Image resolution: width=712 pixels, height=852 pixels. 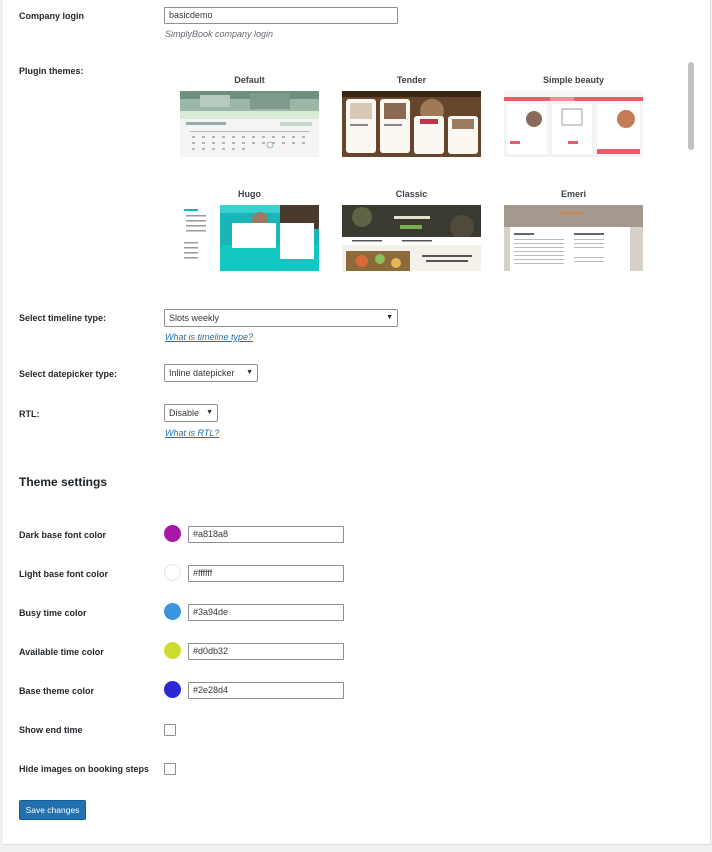 What do you see at coordinates (84, 769) in the screenshot?
I see `hide-images-label: Hide images on booking steps` at bounding box center [84, 769].